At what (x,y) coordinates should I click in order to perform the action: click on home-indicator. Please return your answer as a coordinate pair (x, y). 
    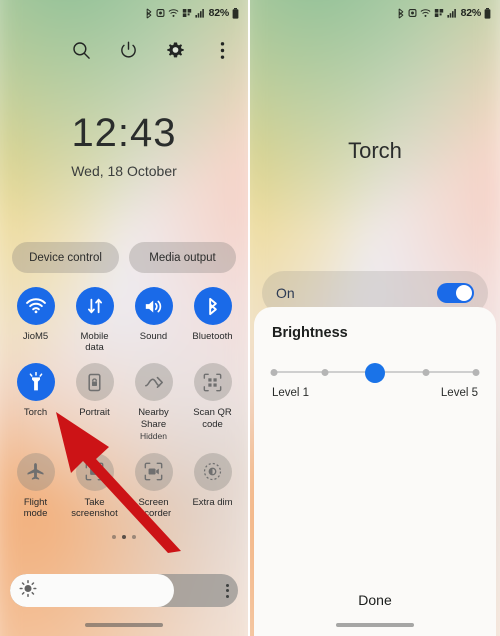
    Looking at the image, I should click on (124, 625).